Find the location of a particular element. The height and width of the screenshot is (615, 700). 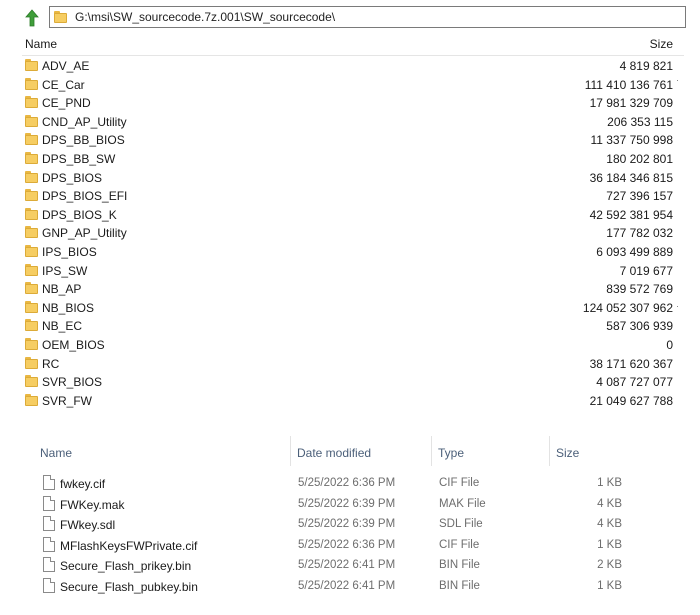

folder-name: DPS_BIOS is located at coordinates (72, 177).